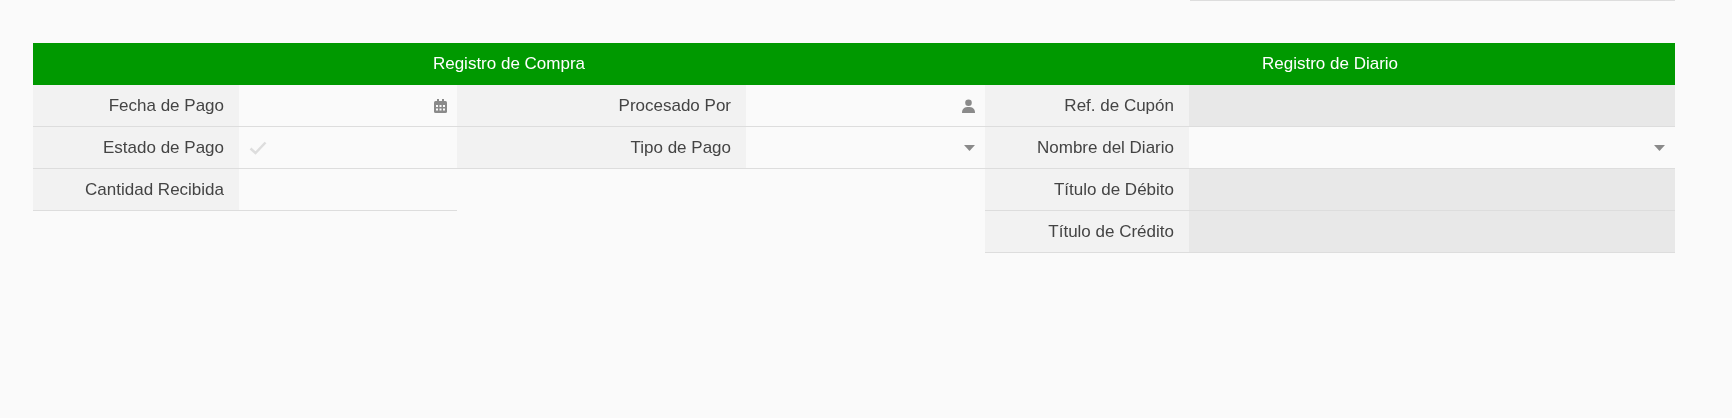 Image resolution: width=1732 pixels, height=418 pixels. What do you see at coordinates (166, 105) in the screenshot?
I see `field-label: Fecha de Pago` at bounding box center [166, 105].